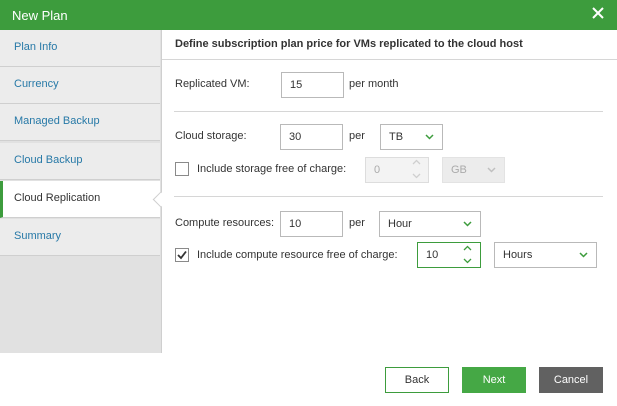 This screenshot has width=617, height=406. I want to click on cloud-storage-per: per, so click(357, 136).